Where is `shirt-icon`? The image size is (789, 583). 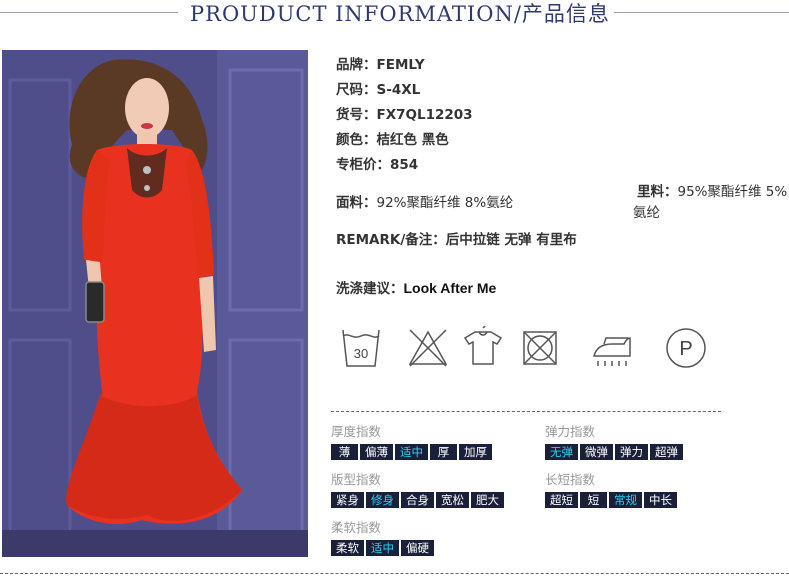 shirt-icon is located at coordinates (483, 345).